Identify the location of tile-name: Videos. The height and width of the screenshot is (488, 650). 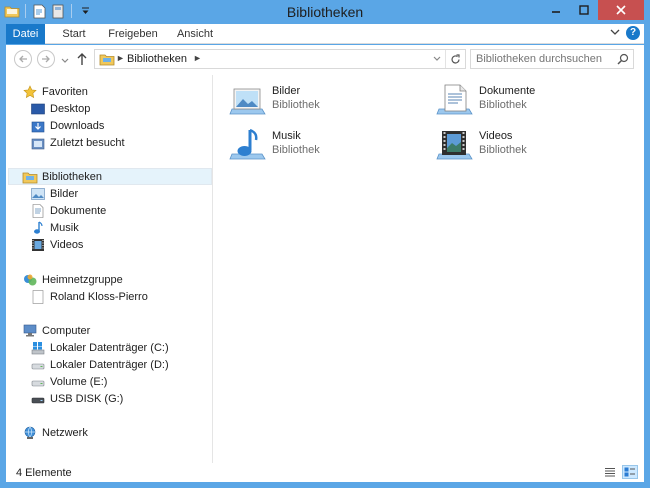
(496, 136).